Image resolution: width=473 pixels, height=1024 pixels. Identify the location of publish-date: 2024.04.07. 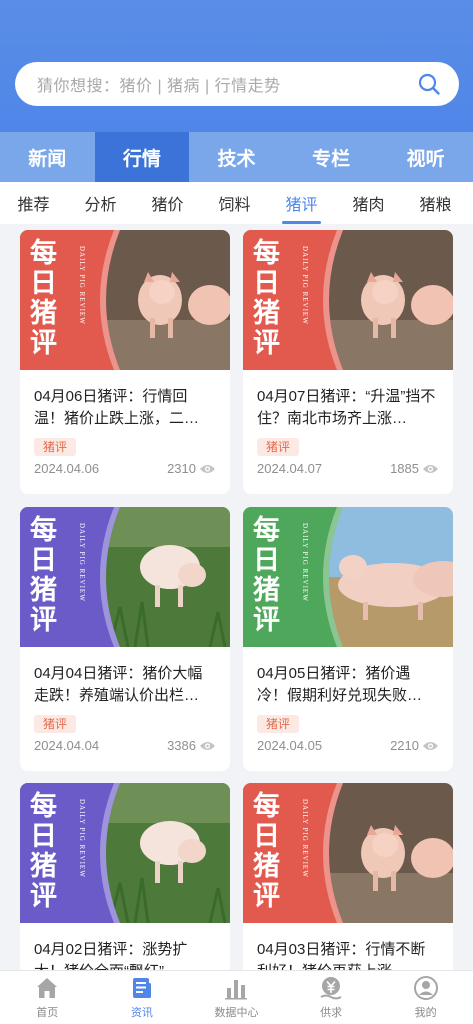
(290, 468).